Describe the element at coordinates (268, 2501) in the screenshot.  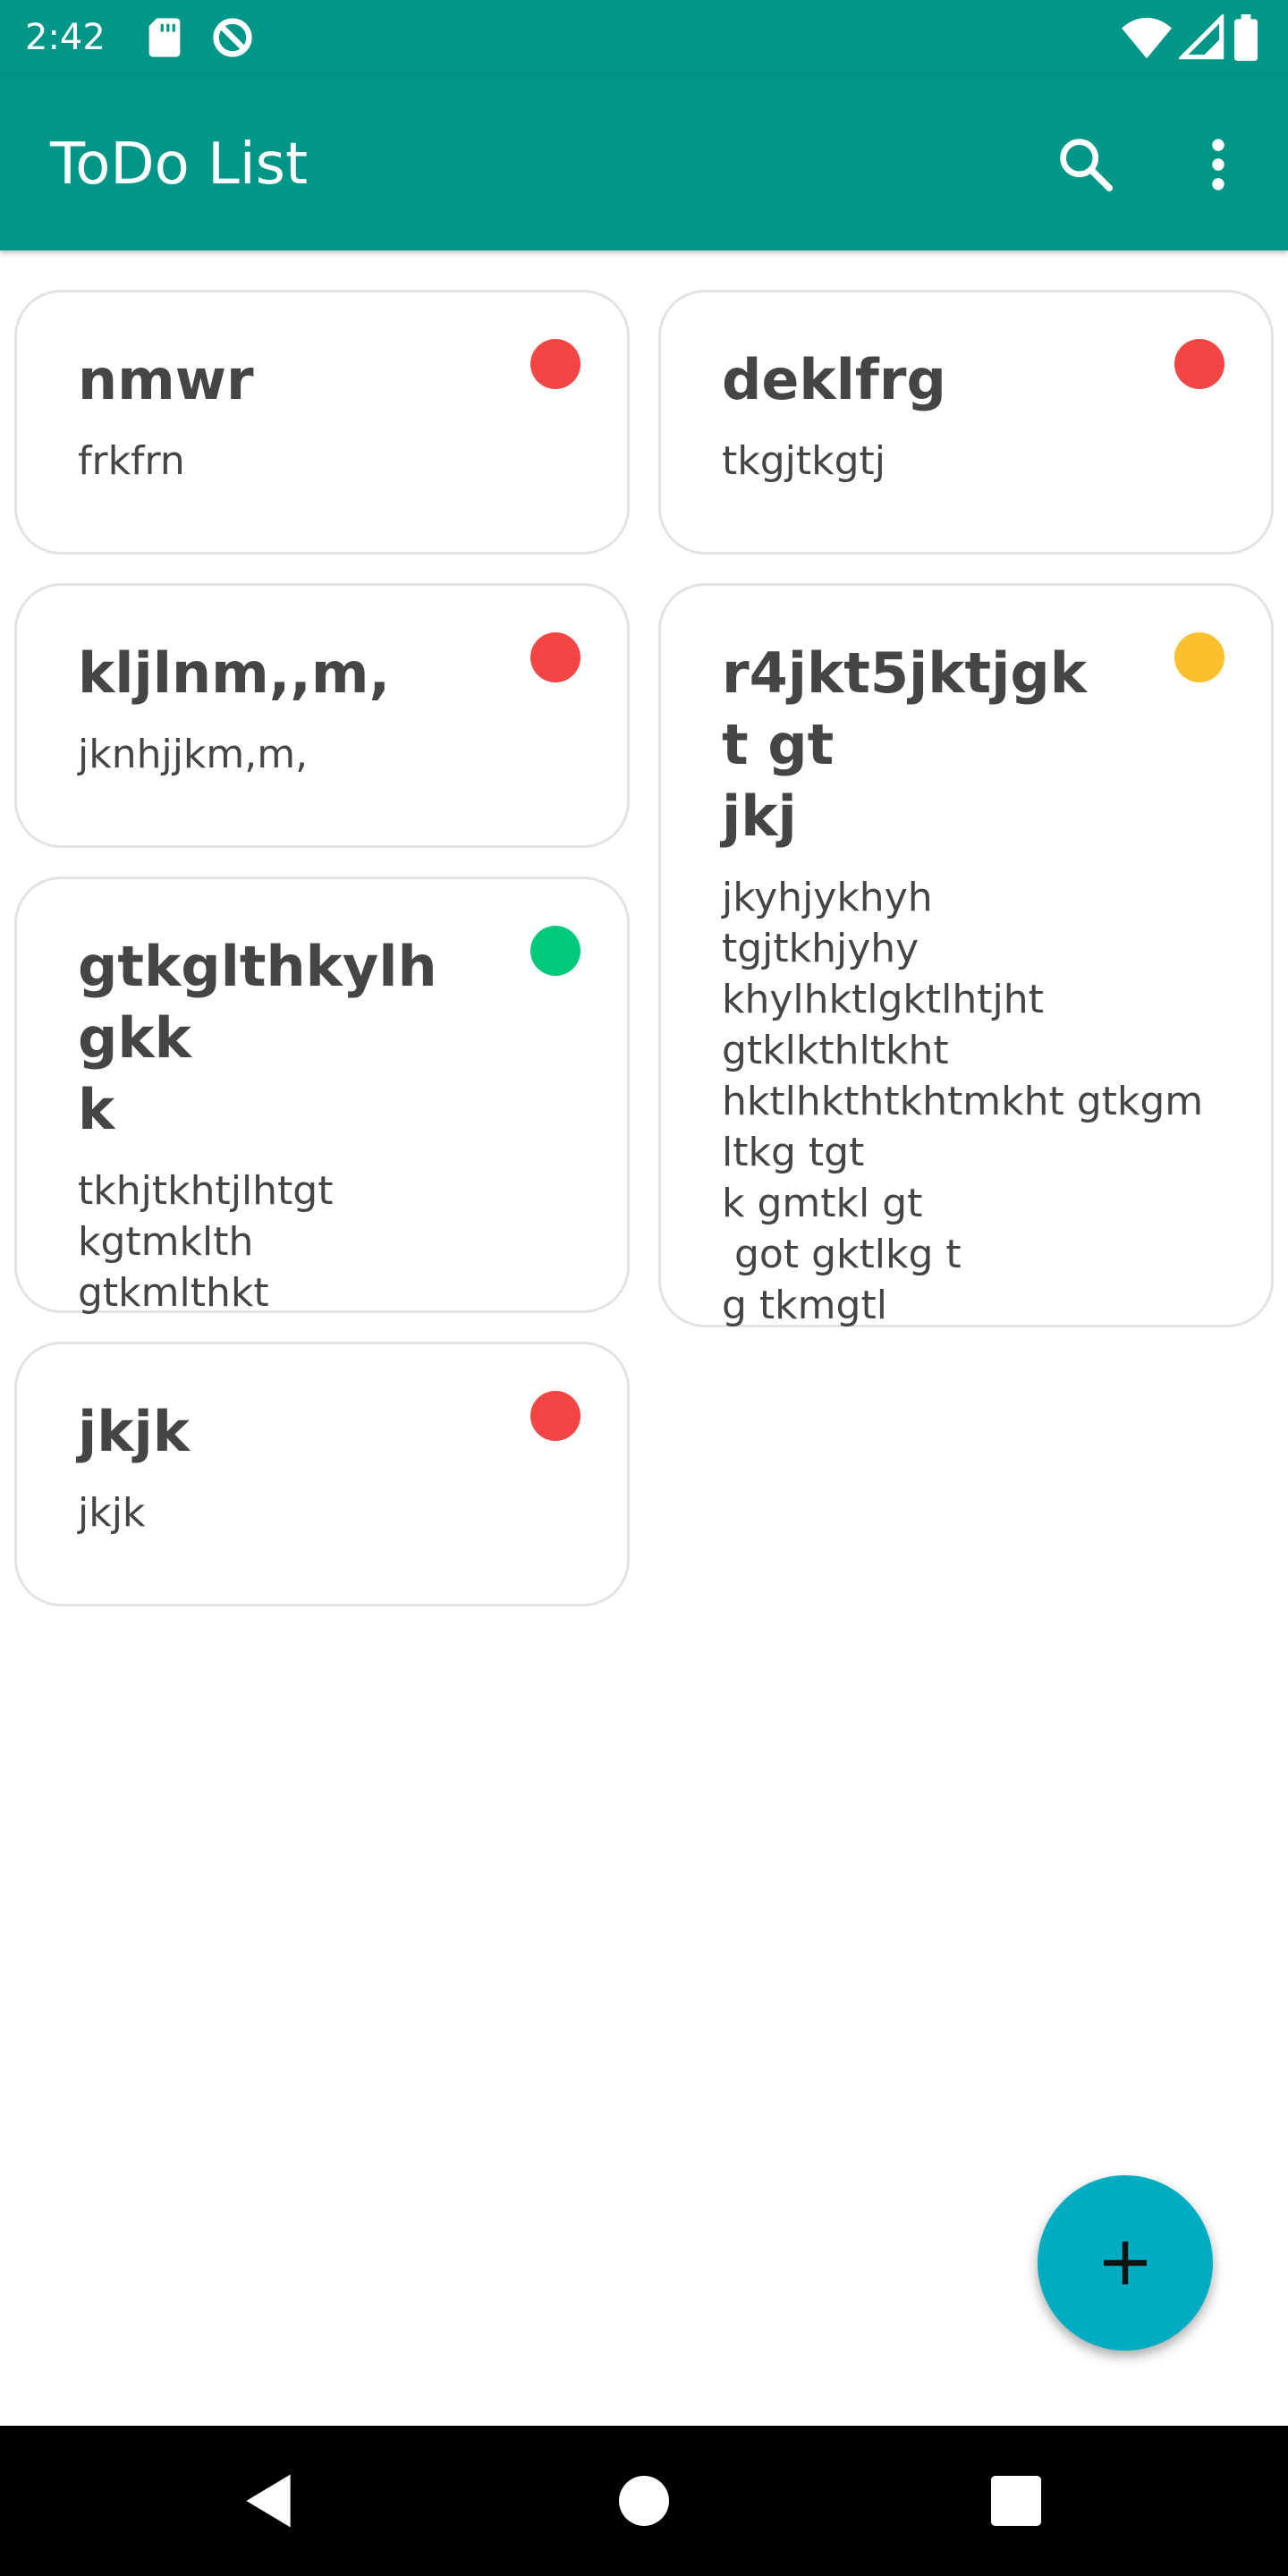
I see `back-icon` at that location.